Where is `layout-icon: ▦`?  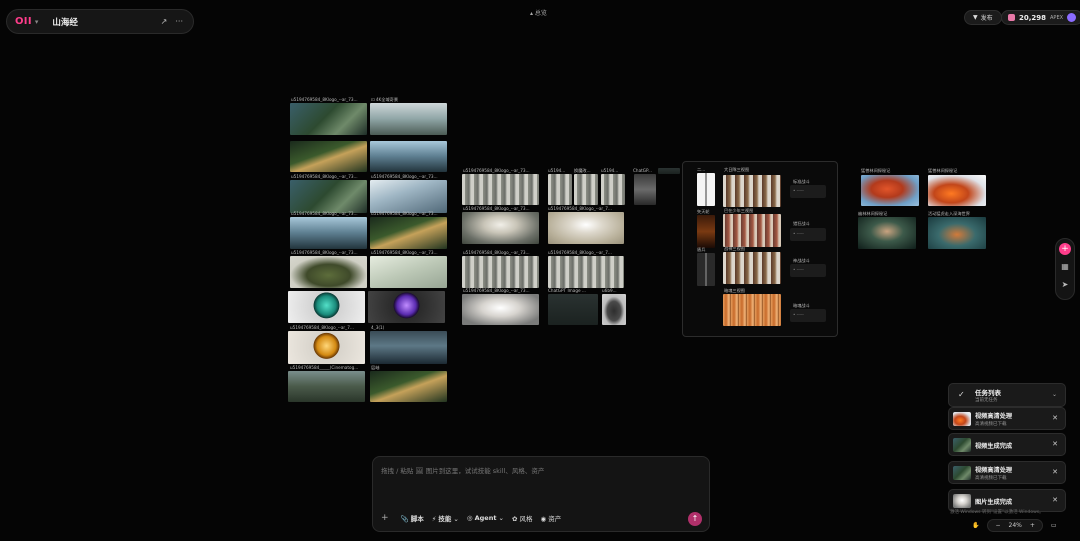
layout-icon: ▦ is located at coordinates (1065, 267).